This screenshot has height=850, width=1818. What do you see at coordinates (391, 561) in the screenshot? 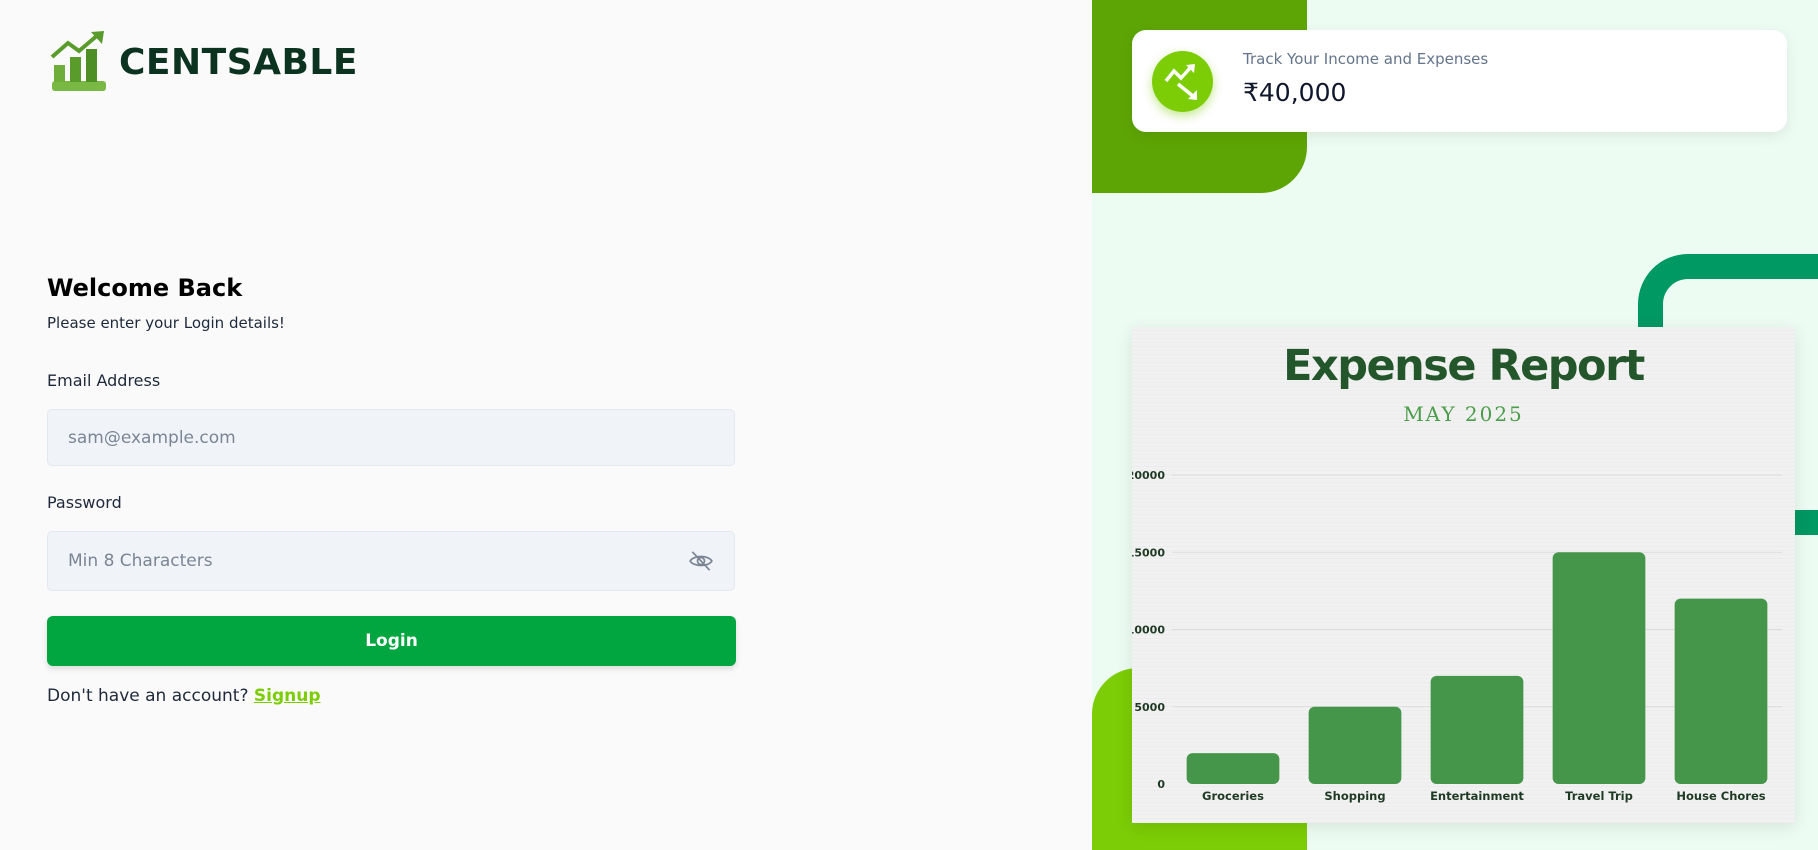
I see `password-field` at bounding box center [391, 561].